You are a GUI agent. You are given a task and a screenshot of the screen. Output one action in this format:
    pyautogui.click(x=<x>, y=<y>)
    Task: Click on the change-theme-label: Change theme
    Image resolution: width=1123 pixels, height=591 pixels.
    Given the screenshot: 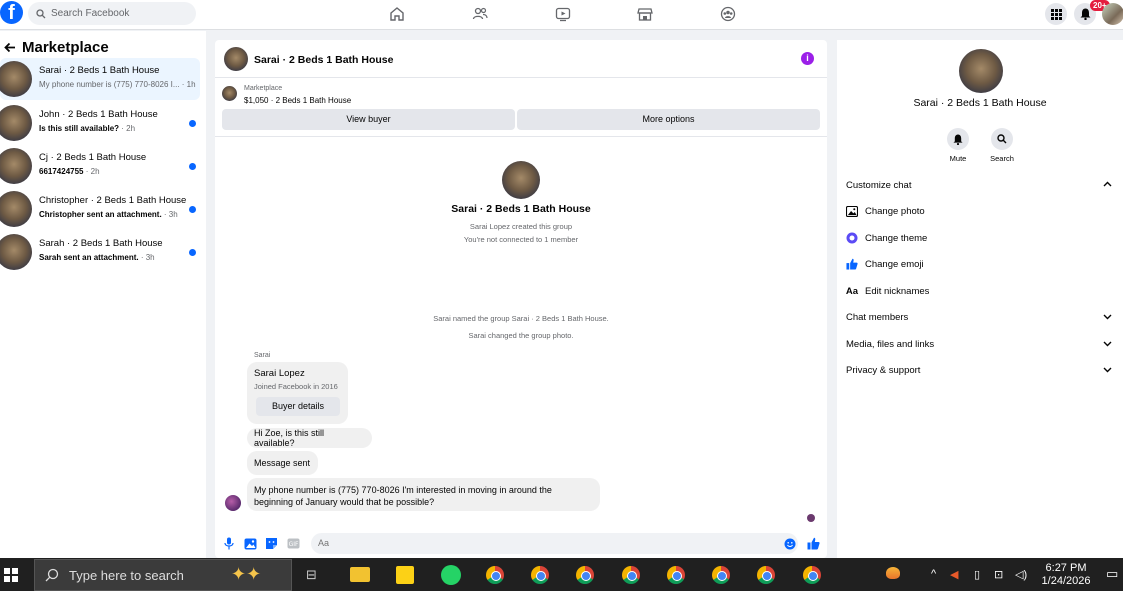 What is the action you would take?
    pyautogui.click(x=896, y=238)
    